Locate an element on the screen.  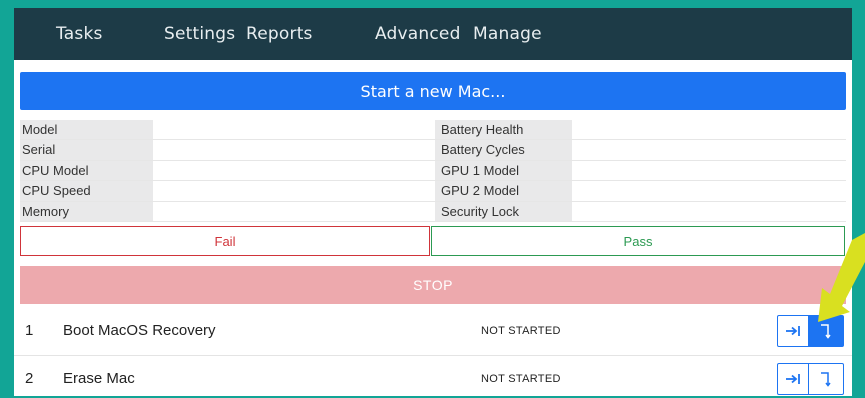
info-row-model: Model Battery Health is located at coordinates (433, 130).